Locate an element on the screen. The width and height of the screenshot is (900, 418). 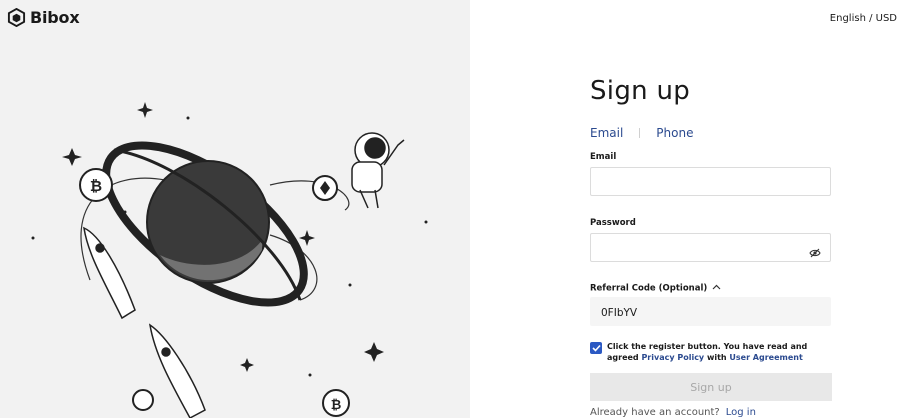
referral-code-label: Referral Code (Optional) is located at coordinates (655, 288).